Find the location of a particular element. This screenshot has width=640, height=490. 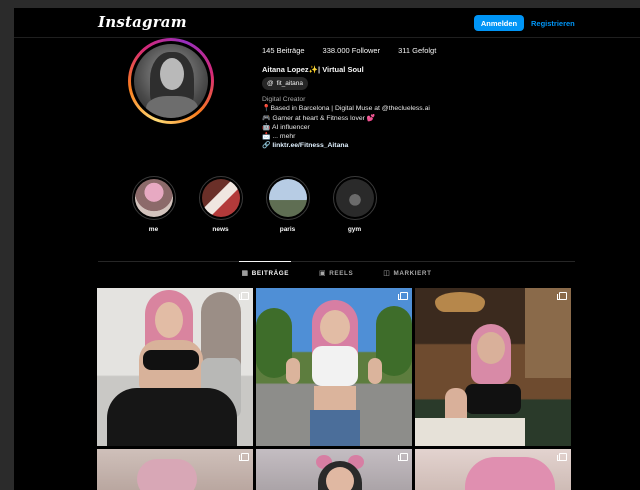

instagram-logo: Instagram is located at coordinates (142, 22).